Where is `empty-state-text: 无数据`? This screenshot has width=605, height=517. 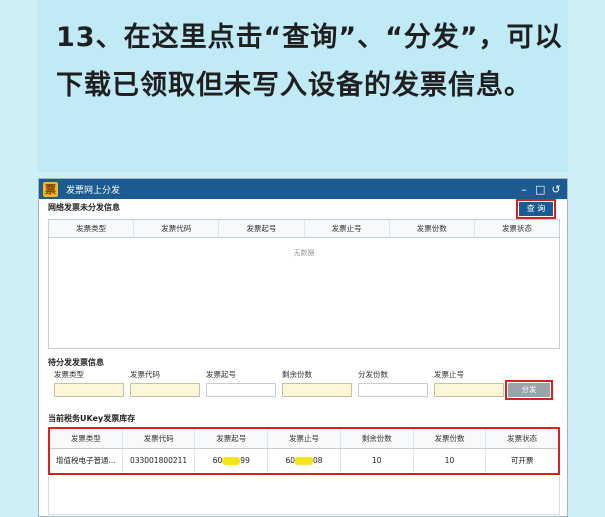 empty-state-text: 无数据 is located at coordinates (304, 253).